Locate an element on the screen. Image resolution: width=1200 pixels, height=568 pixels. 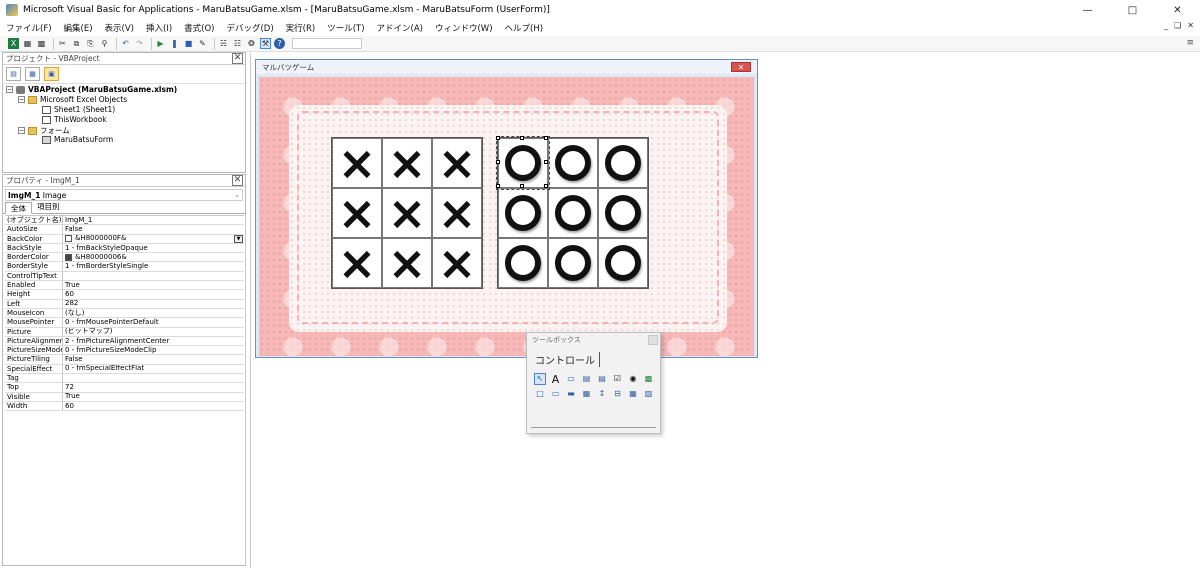
property-row: MousePointer 0 - fmMousePointerDefault is located at coordinates (124, 323).